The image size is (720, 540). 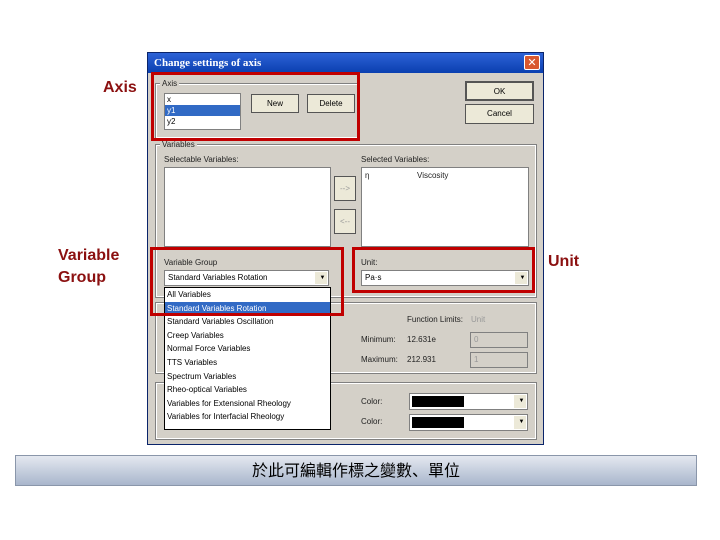 I want to click on dropdown-option: Rheo-optical Variables, so click(x=247, y=390).